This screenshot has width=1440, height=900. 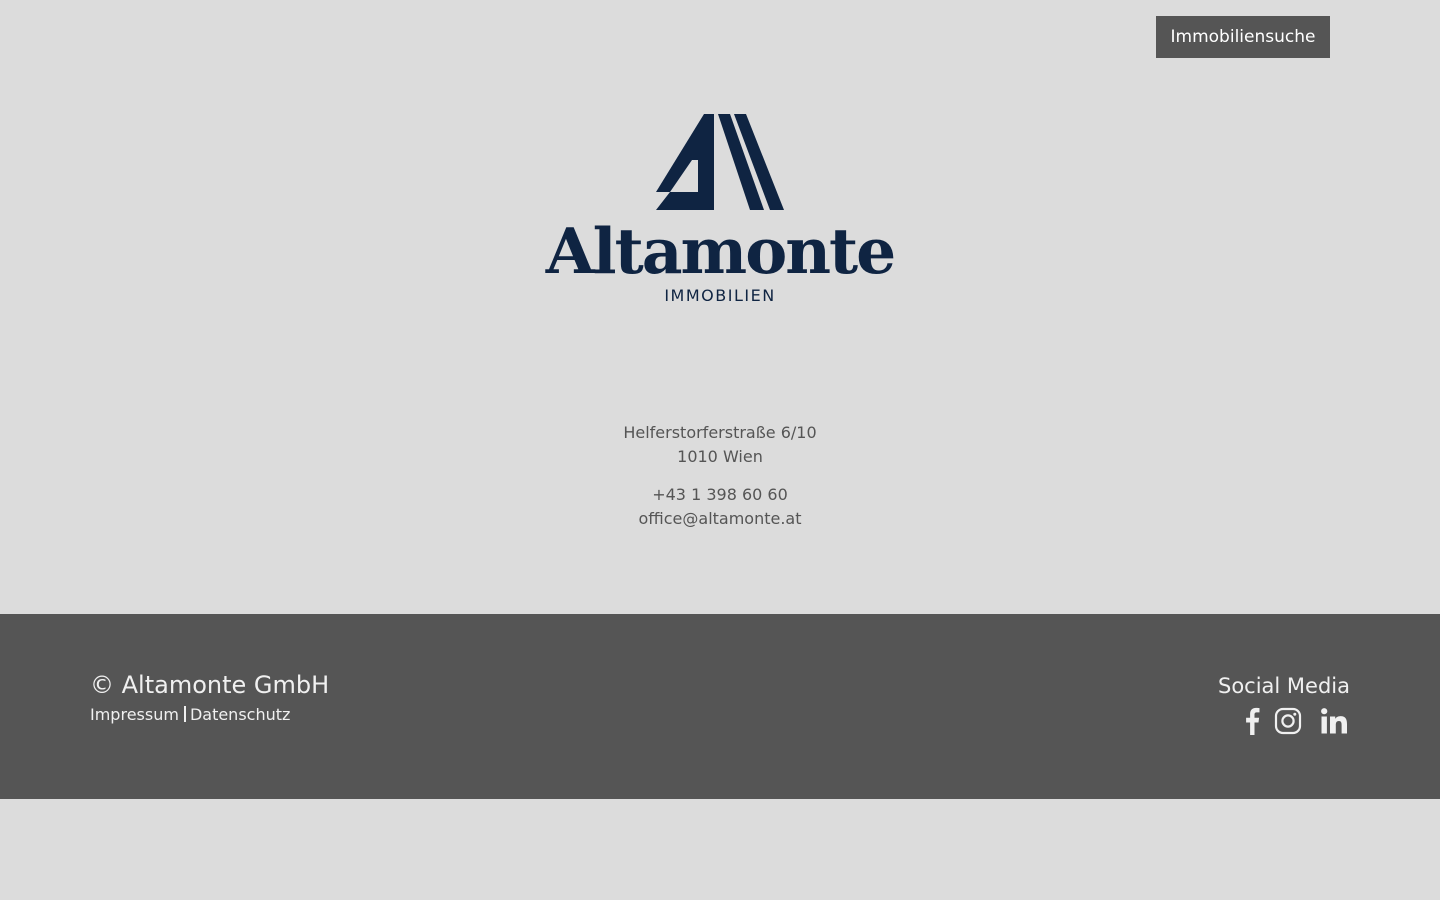 What do you see at coordinates (240, 714) in the screenshot?
I see `datenschutz-link: Datenschutz` at bounding box center [240, 714].